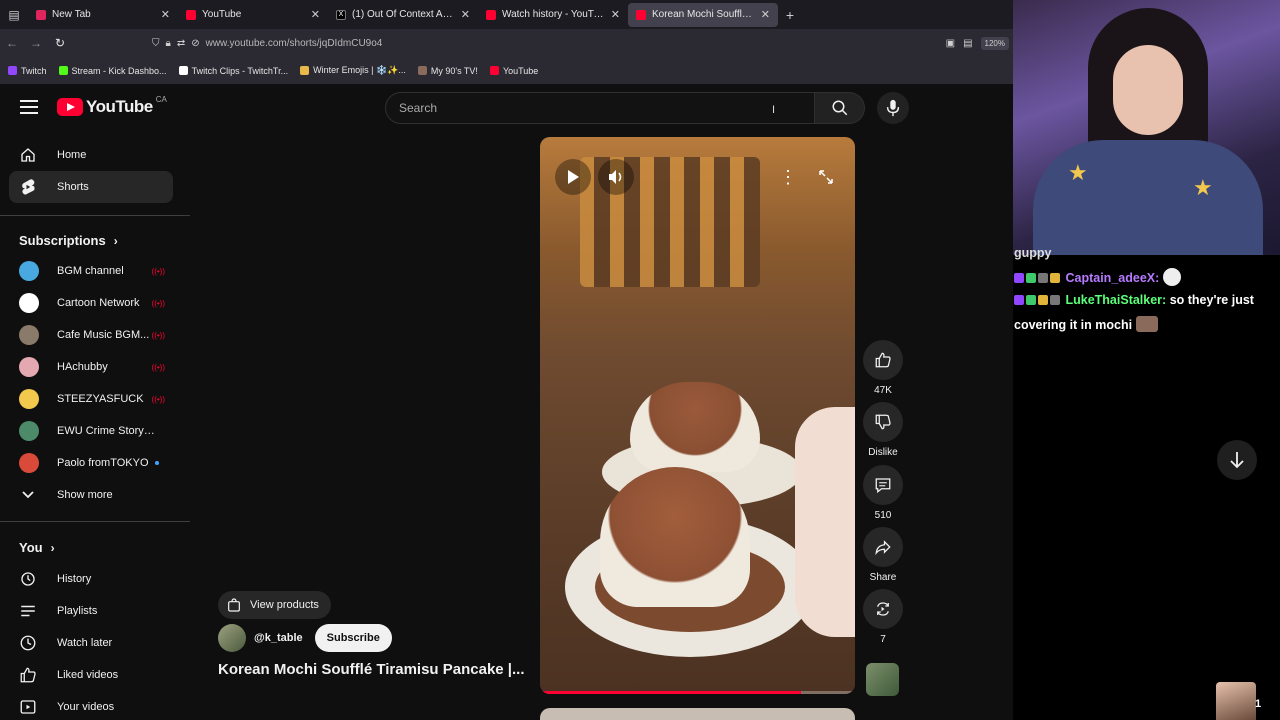  Describe the element at coordinates (91, 367) in the screenshot. I see `sidebar-channel-hachubby: HAchubby ((•))` at that location.